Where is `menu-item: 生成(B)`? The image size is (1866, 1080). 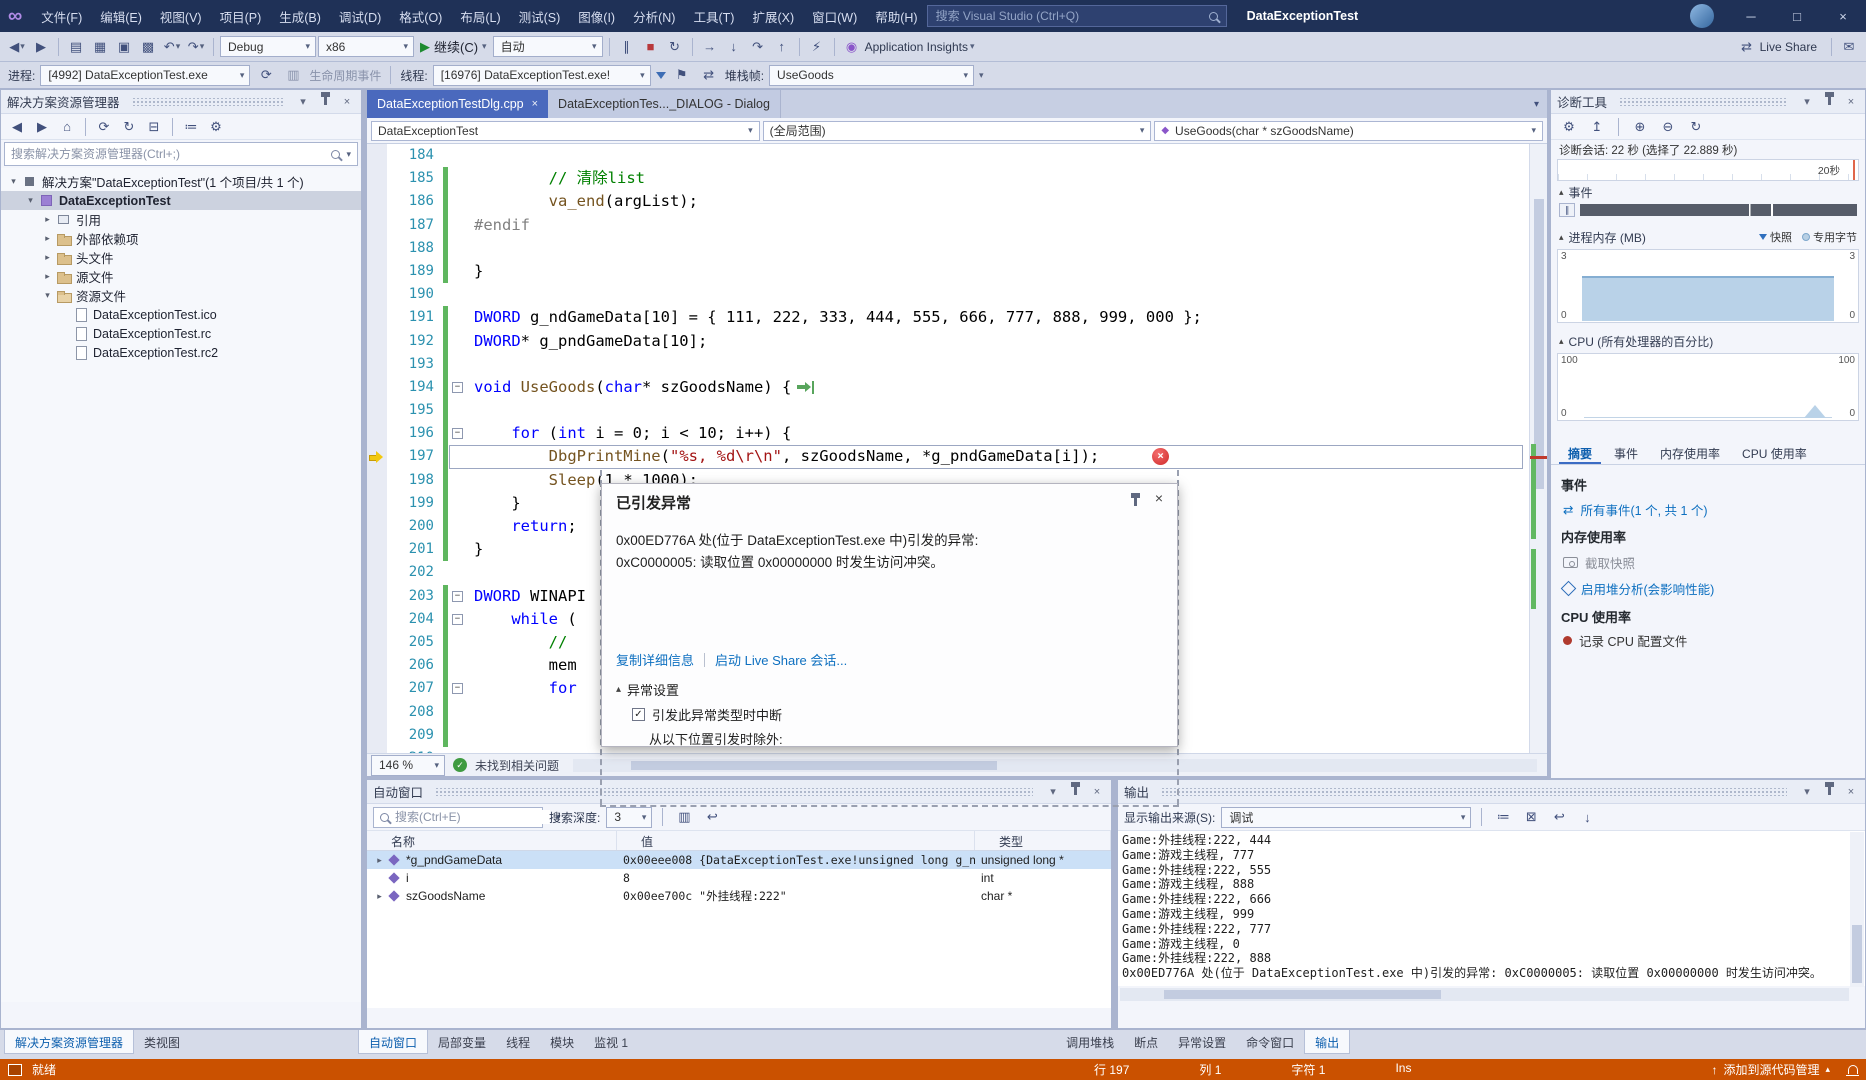
menu-item: 生成(B) is located at coordinates (300, 16).